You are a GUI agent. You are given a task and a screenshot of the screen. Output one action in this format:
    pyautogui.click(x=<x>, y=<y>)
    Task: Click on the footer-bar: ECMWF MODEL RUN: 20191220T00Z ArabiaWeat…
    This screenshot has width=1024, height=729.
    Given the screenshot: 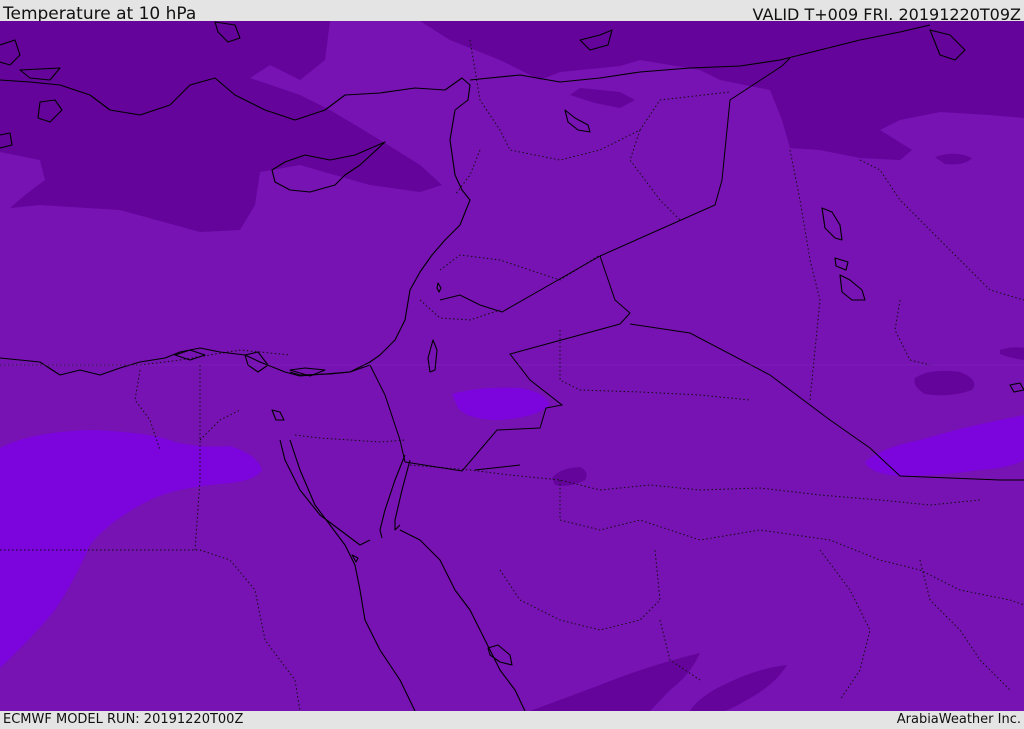 What is the action you would take?
    pyautogui.click(x=512, y=720)
    